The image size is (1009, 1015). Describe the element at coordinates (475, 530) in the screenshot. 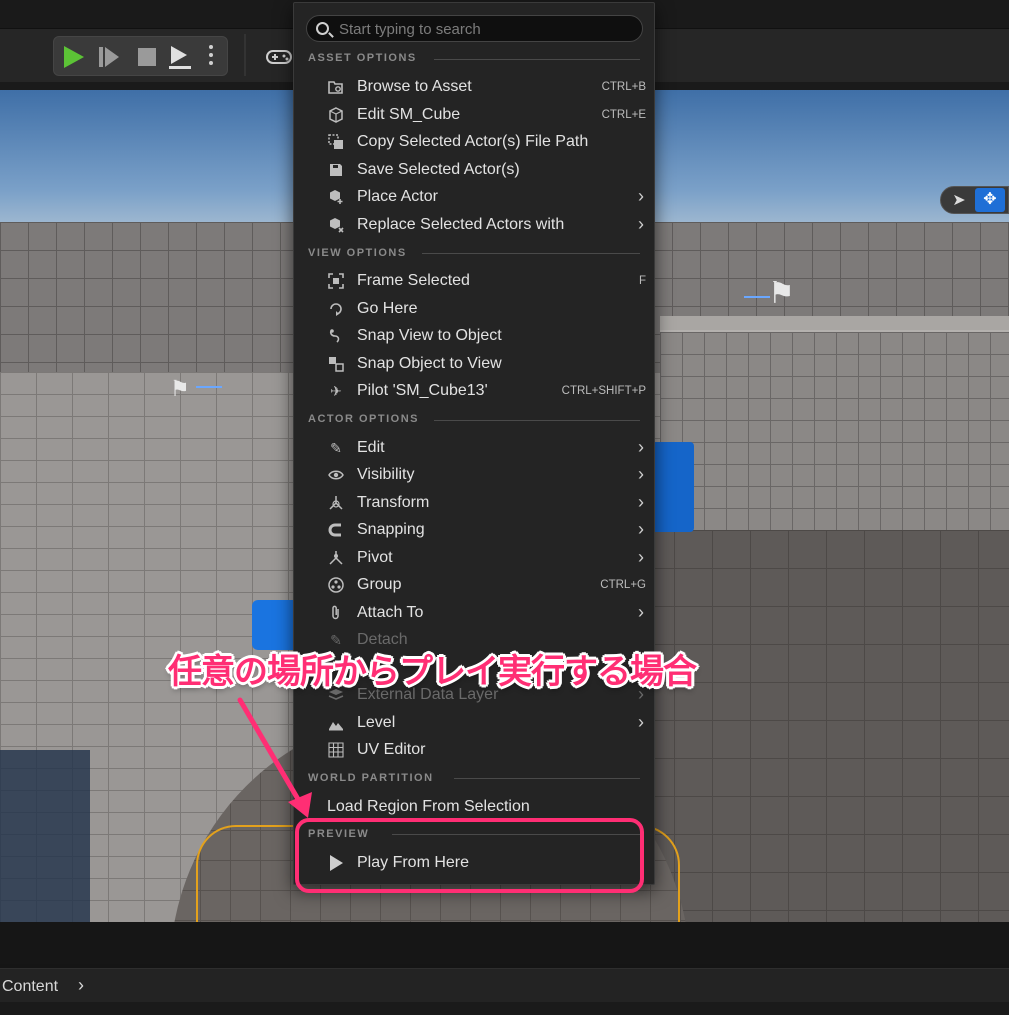

I see `menu-item-snapping: Snapping ›` at that location.